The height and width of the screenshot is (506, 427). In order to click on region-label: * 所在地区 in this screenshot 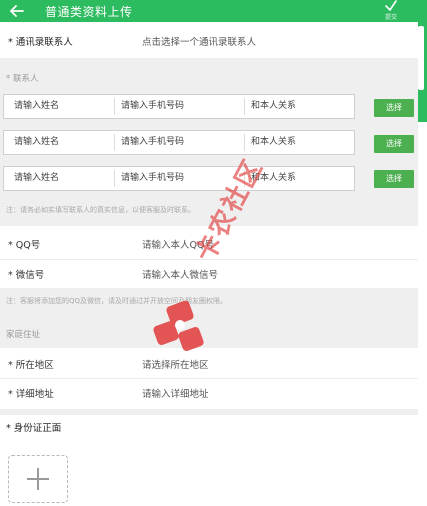, I will do `click(31, 365)`.